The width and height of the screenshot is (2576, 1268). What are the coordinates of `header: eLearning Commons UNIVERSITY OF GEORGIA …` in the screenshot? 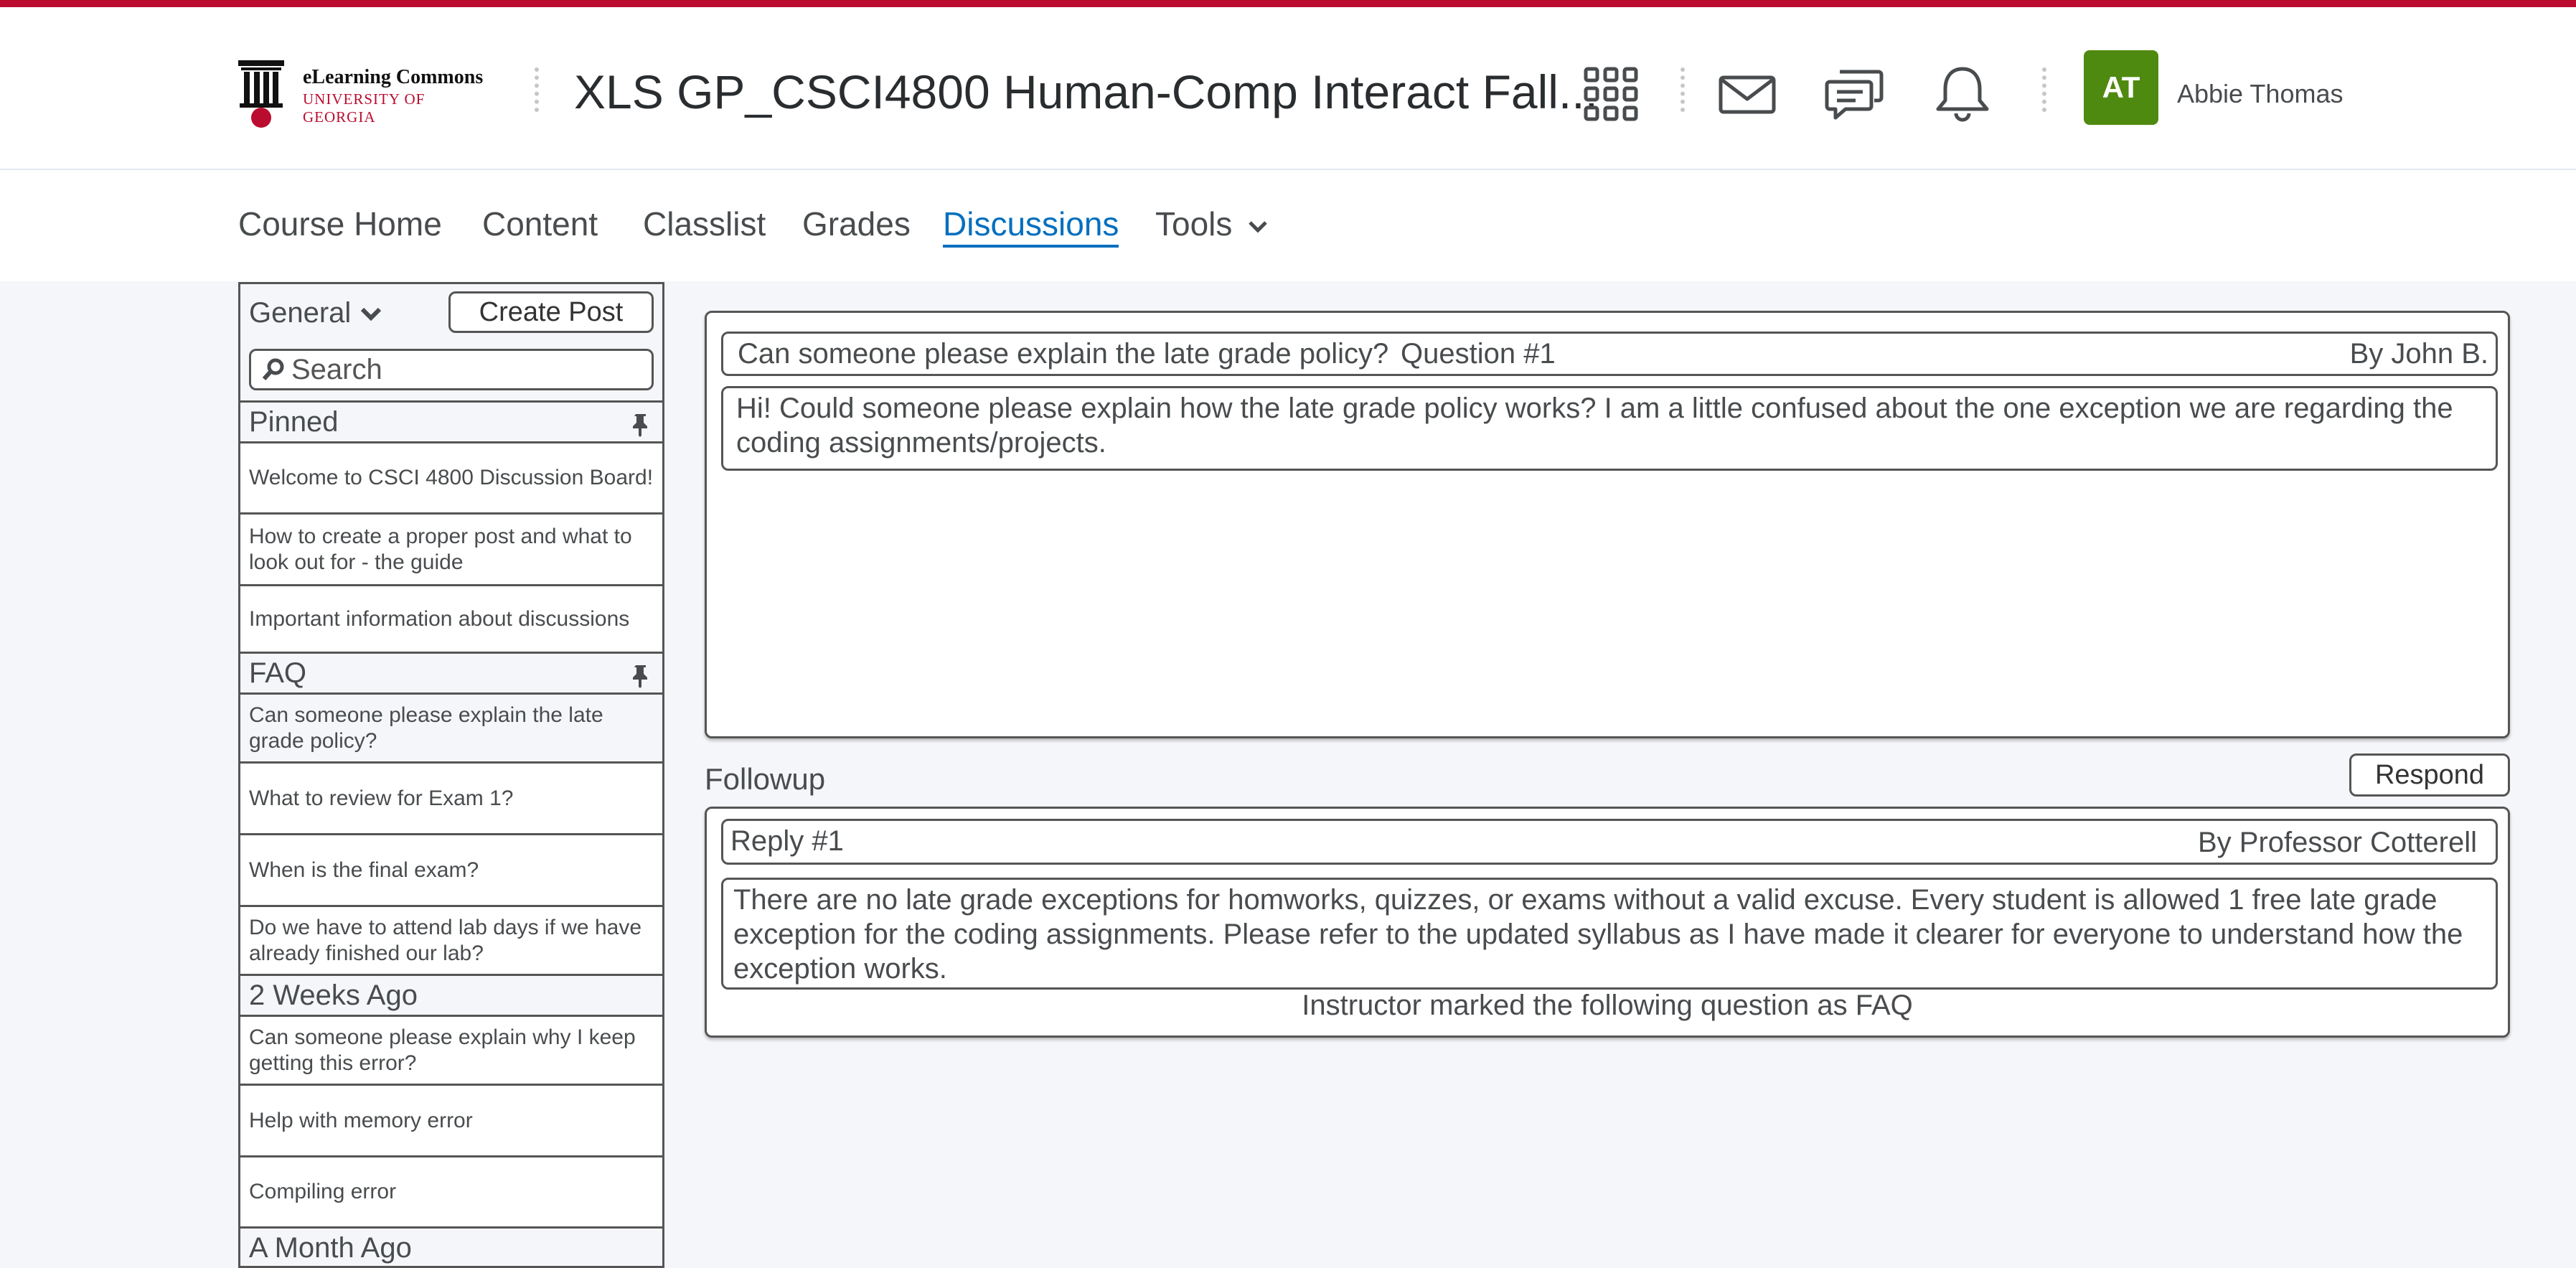 It's located at (1288, 88).